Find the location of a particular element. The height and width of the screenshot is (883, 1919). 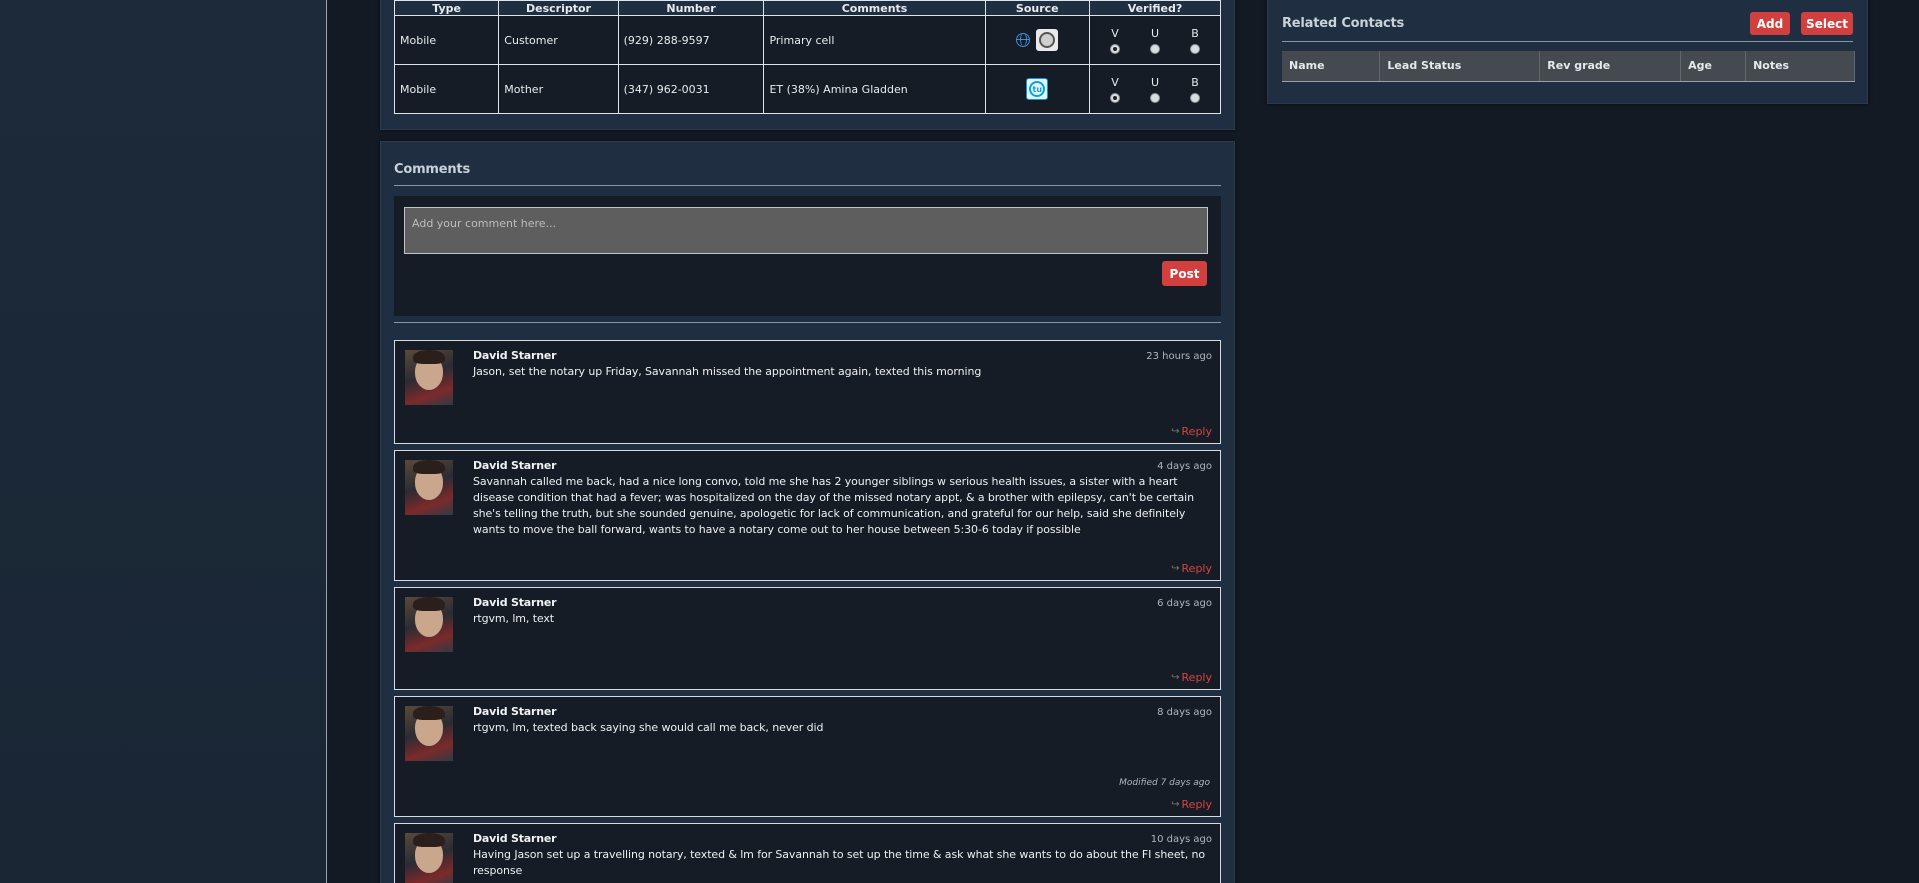

phone-number: (347) 962-0031 is located at coordinates (691, 89).